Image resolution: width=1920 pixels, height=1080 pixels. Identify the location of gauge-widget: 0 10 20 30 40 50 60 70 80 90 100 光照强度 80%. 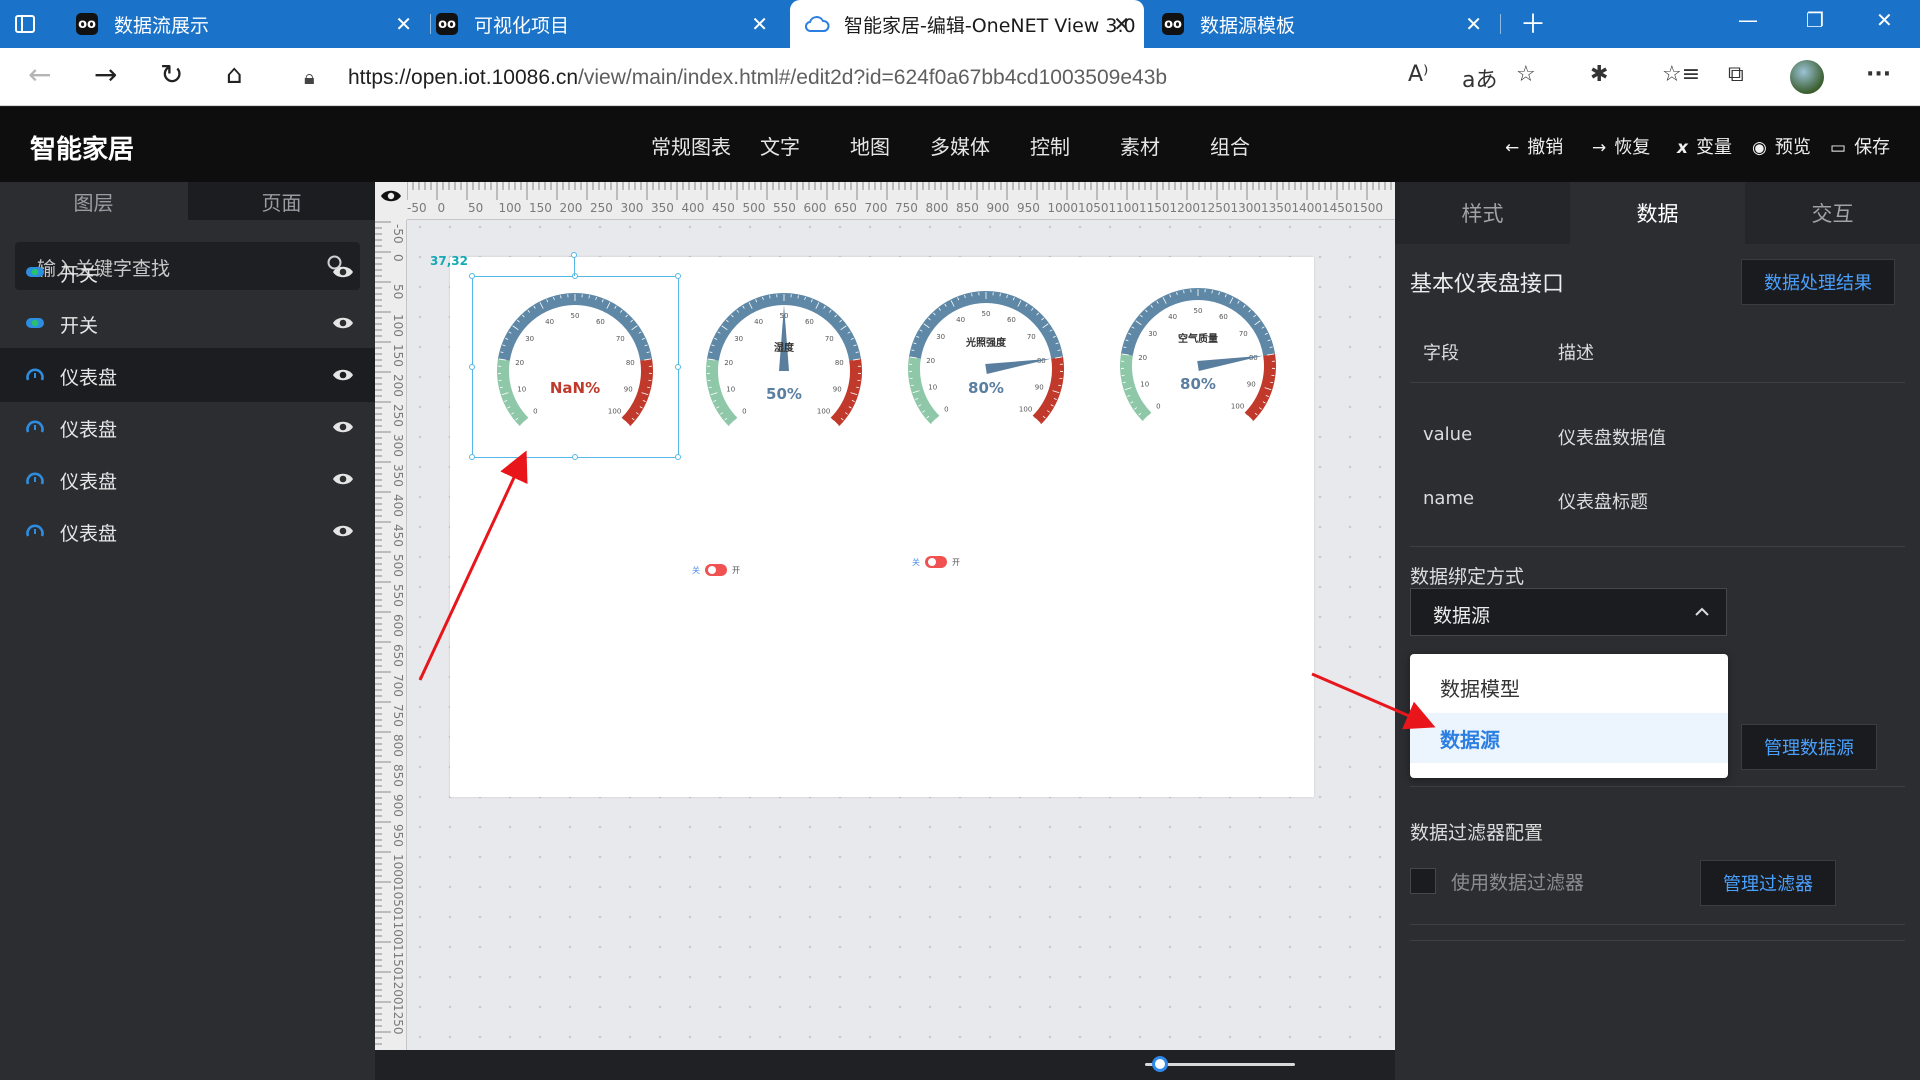
(986, 361).